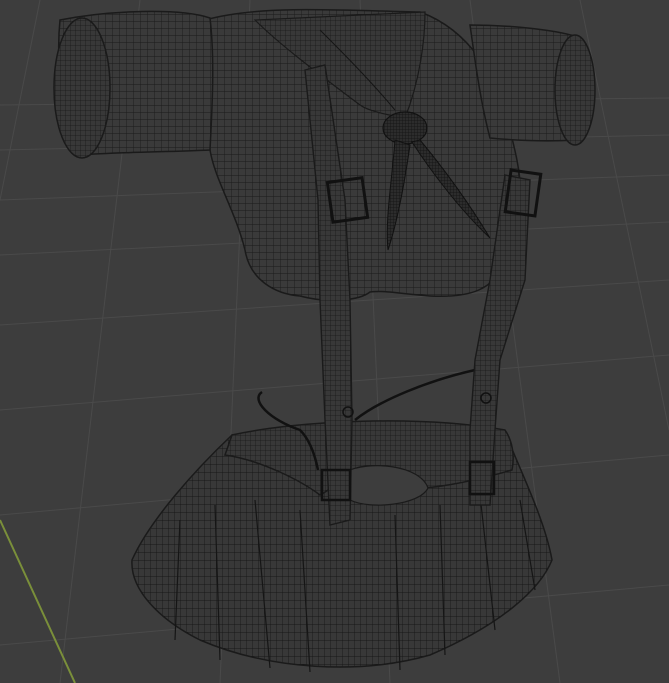  What do you see at coordinates (38, 601) in the screenshot?
I see `x-axis-line` at bounding box center [38, 601].